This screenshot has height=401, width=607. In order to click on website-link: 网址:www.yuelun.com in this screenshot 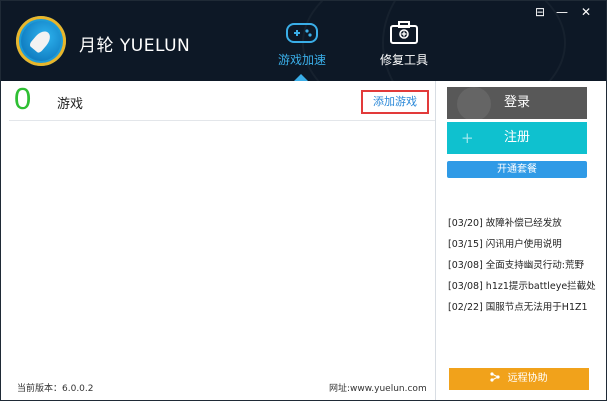, I will do `click(378, 387)`.